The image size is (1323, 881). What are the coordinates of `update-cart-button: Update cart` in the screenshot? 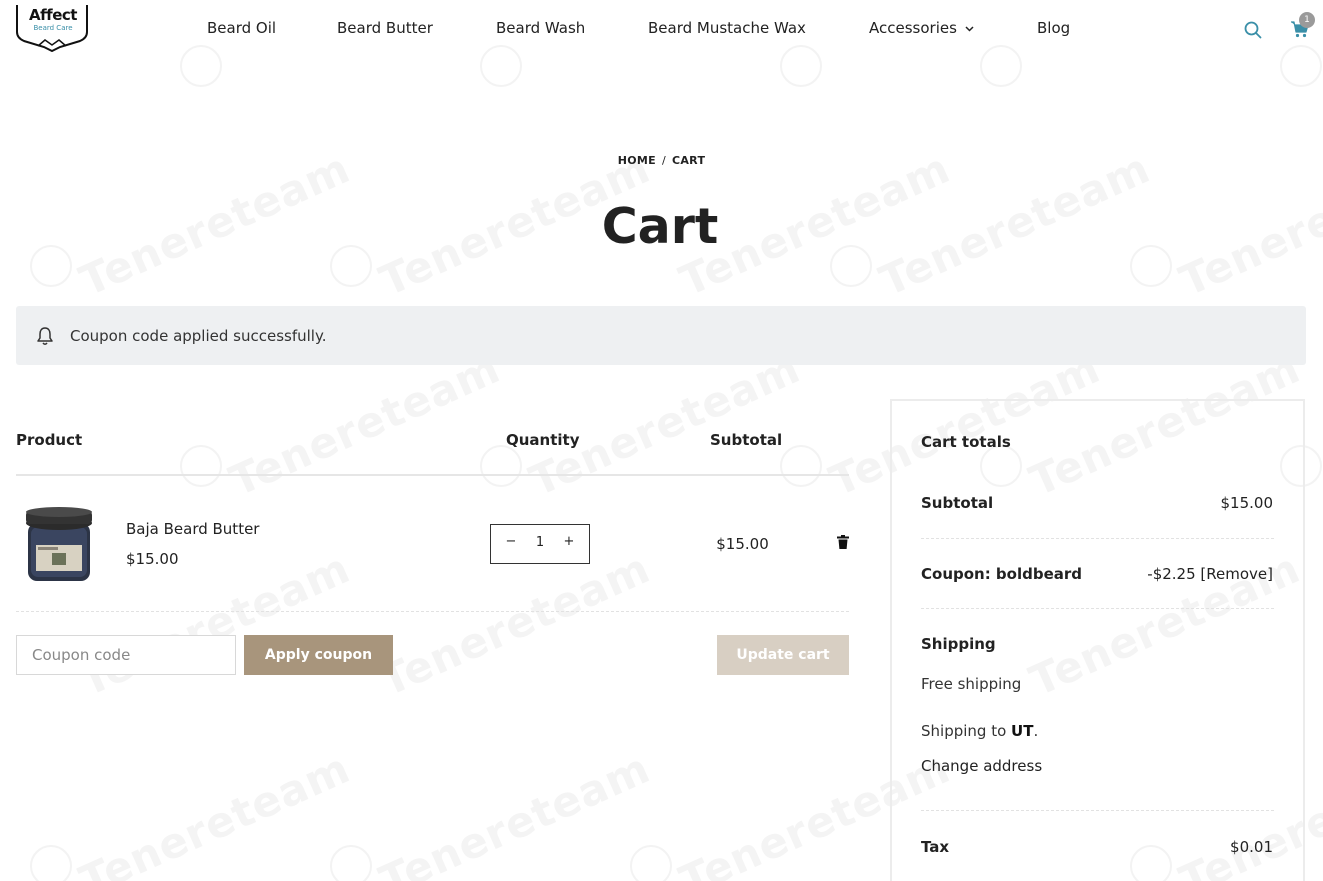 It's located at (783, 655).